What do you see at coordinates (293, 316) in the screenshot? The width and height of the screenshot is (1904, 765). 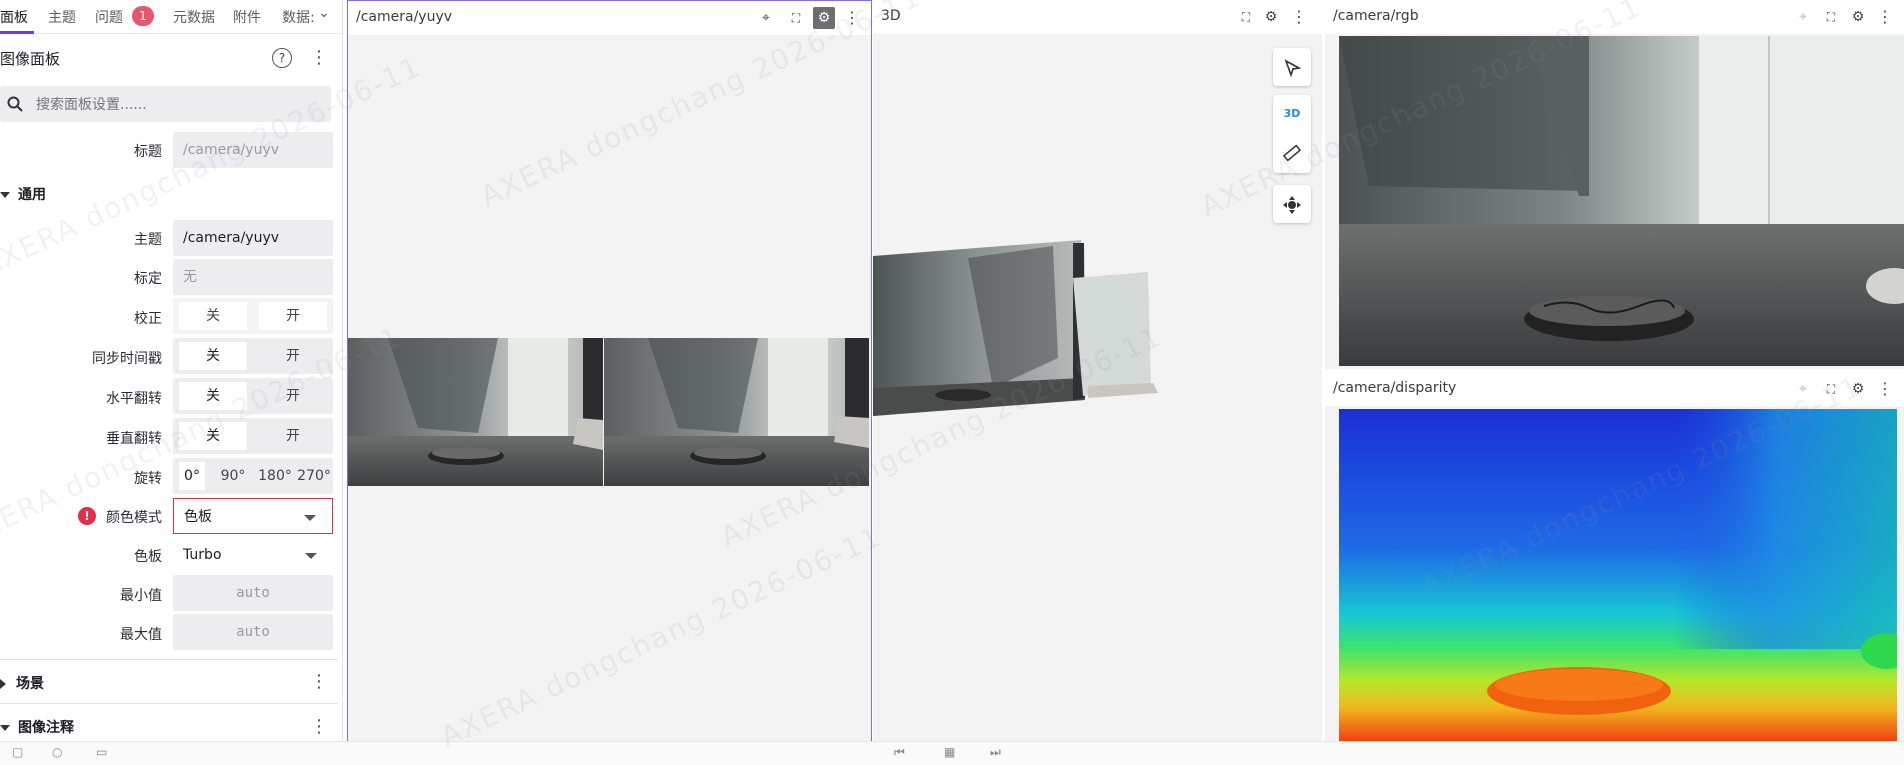 I see `rectify-on-option: 开` at bounding box center [293, 316].